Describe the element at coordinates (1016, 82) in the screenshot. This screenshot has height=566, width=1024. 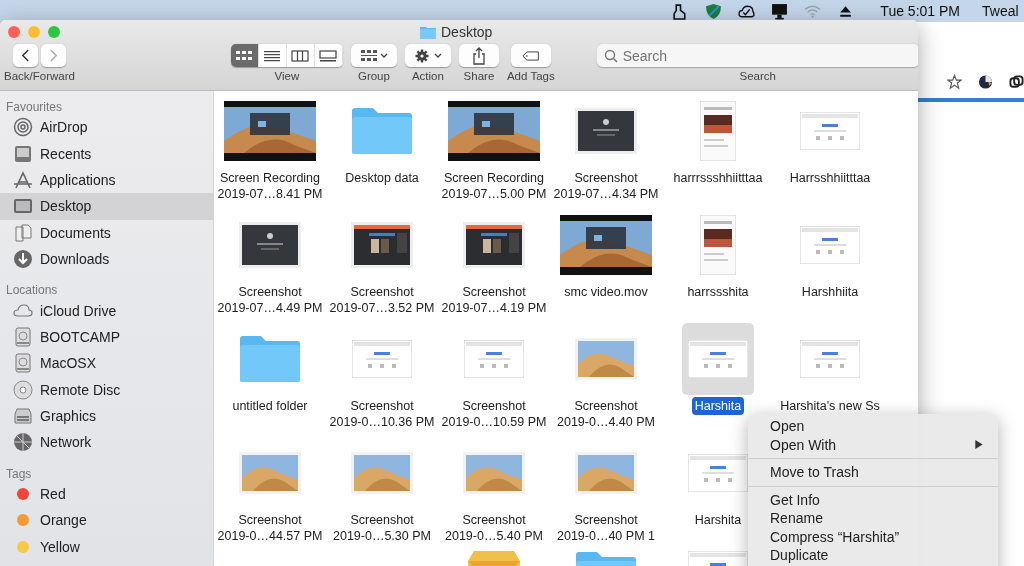
I see `link-icon` at that location.